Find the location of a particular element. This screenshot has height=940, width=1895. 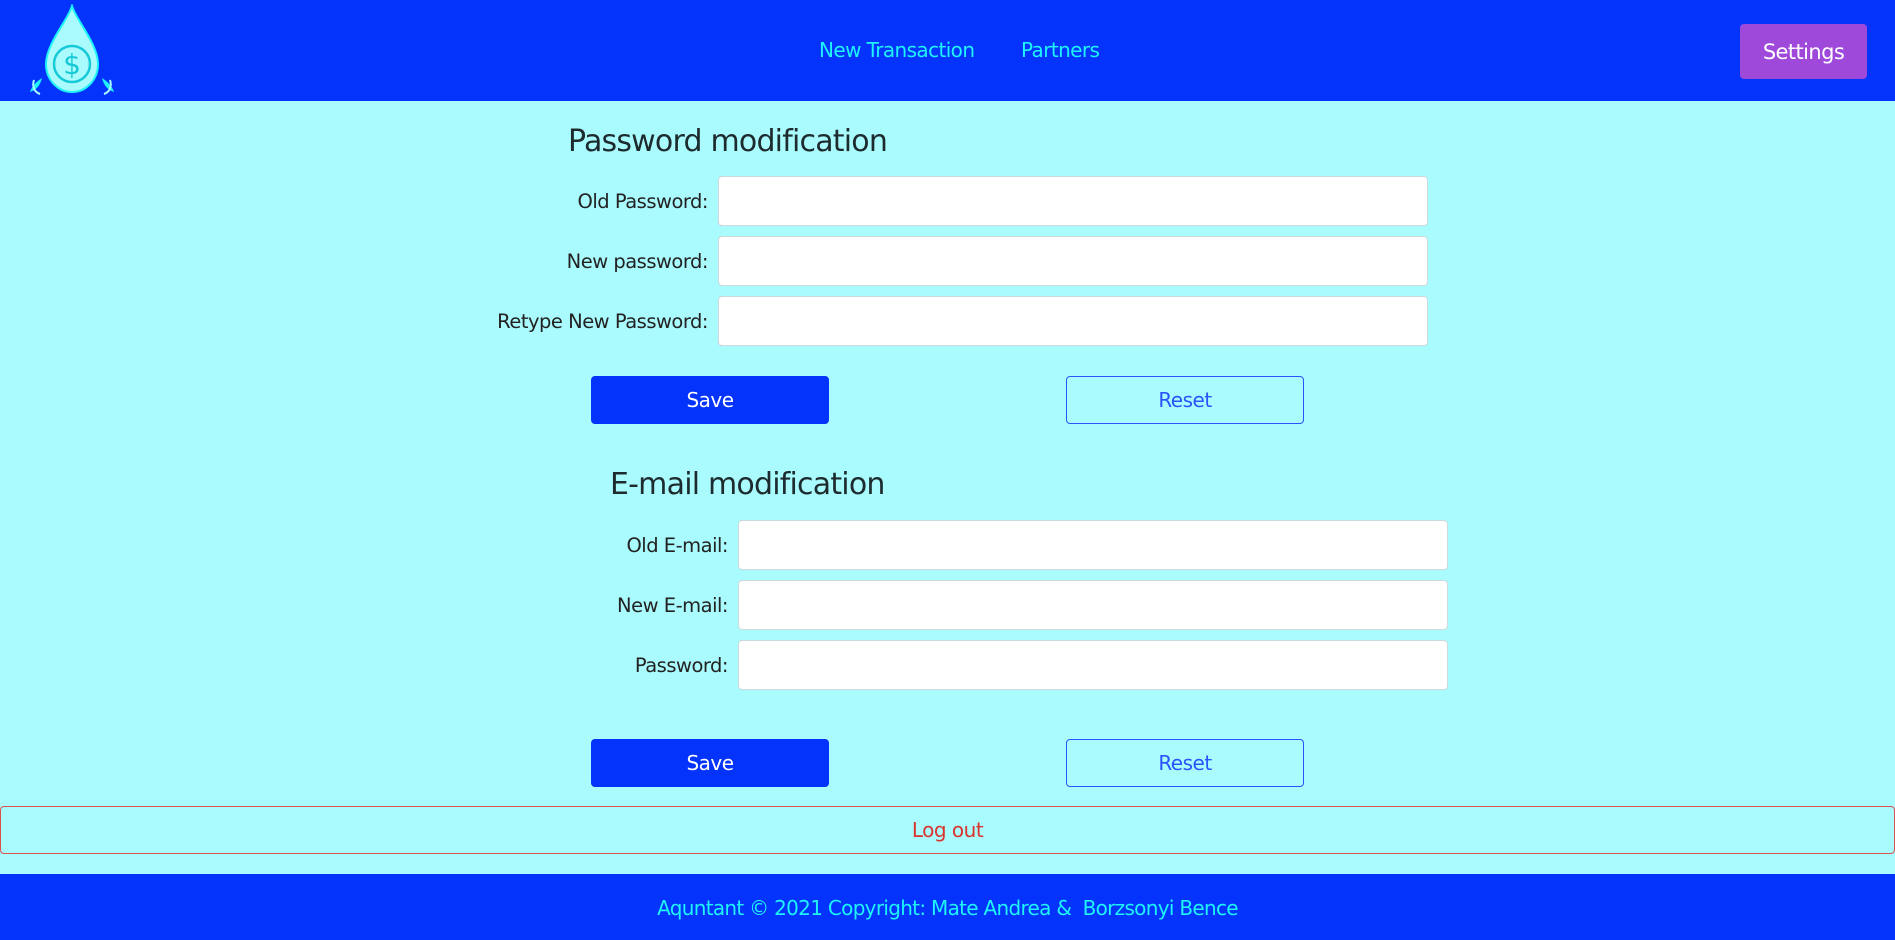

email-save-button: Save is located at coordinates (710, 763).